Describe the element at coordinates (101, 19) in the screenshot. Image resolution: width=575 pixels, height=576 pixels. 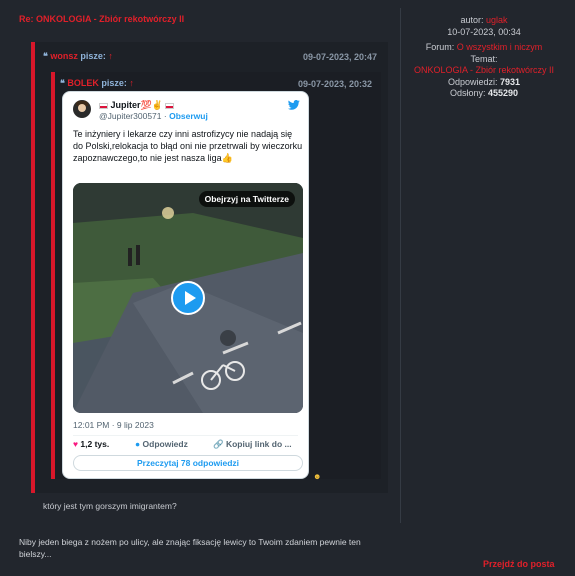
I see `post-title: Re: ONKOLOGIA - Zbiór rekotwórczy II` at that location.